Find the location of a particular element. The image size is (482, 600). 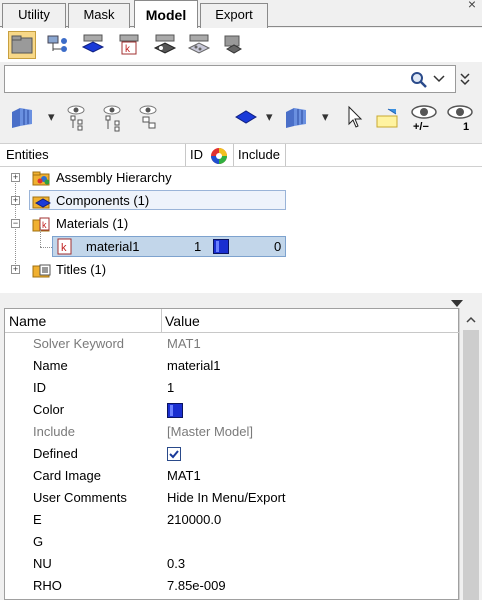

property-row-user-comments: User Comments Hide In Menu/Export is located at coordinates (232, 498).